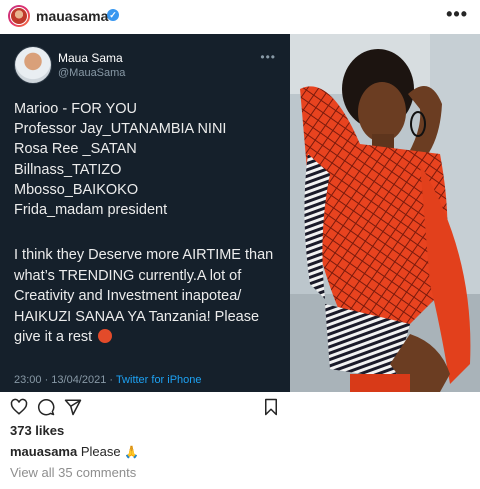  What do you see at coordinates (76, 189) in the screenshot?
I see `tweet-line: Mbosso_BAIKOKO` at bounding box center [76, 189].